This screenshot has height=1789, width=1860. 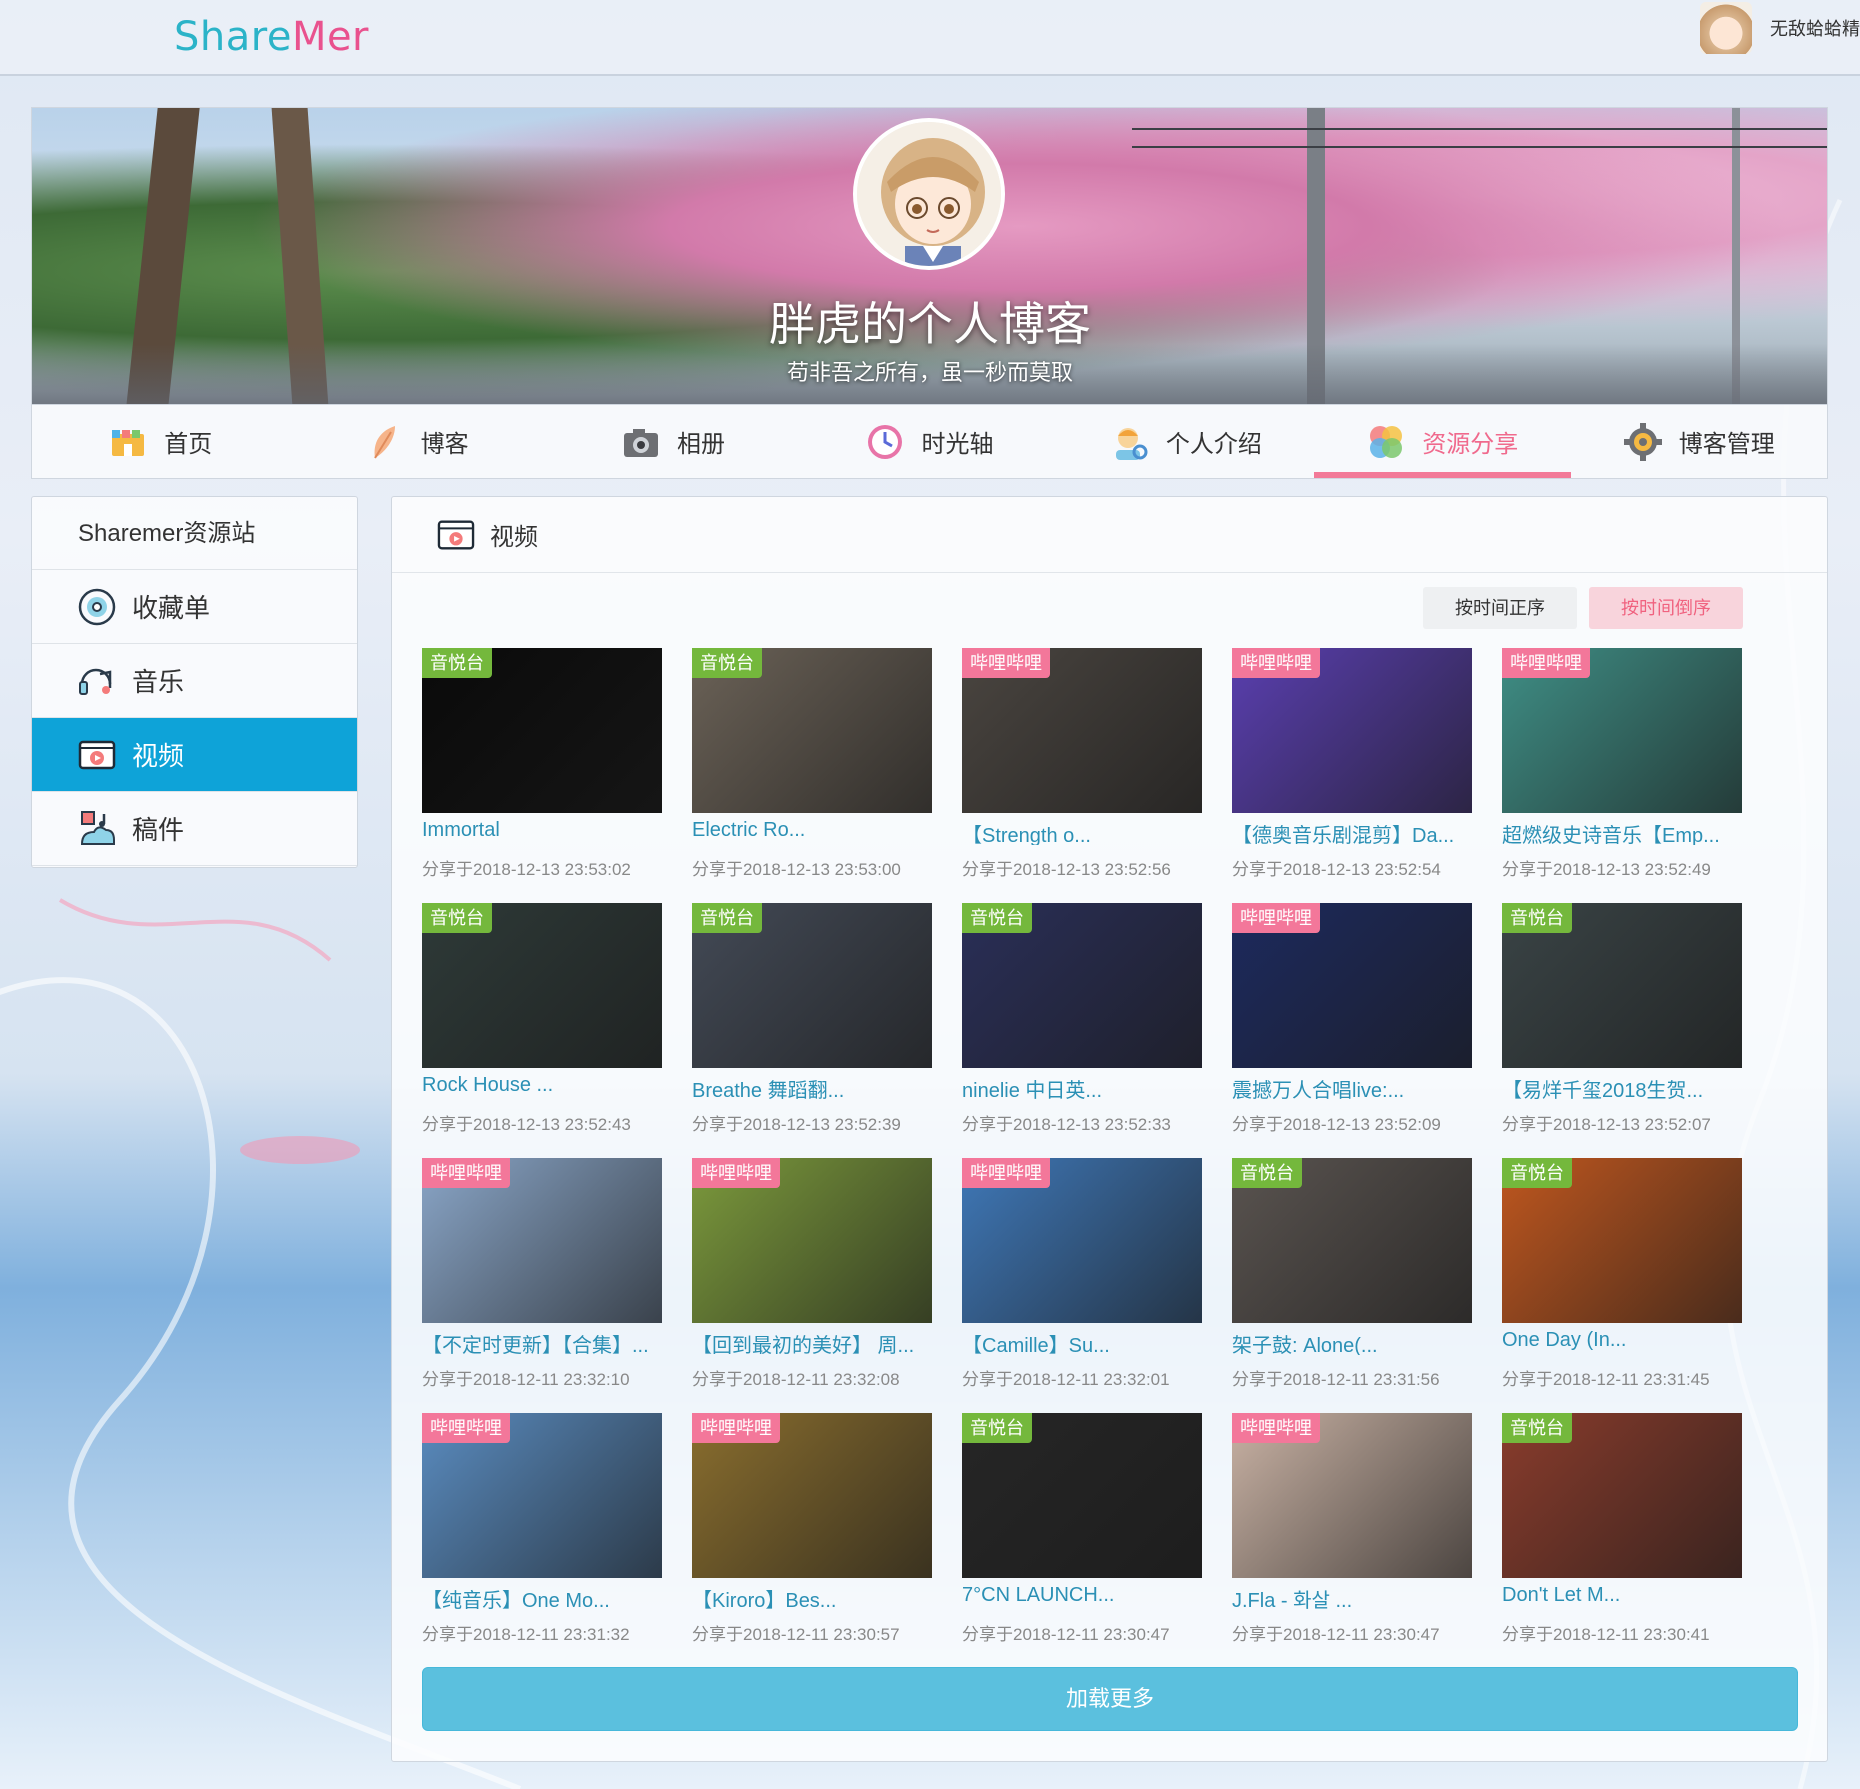 What do you see at coordinates (526, 1124) in the screenshot?
I see `share-date: 分享于2018-12-13 23:52:43` at bounding box center [526, 1124].